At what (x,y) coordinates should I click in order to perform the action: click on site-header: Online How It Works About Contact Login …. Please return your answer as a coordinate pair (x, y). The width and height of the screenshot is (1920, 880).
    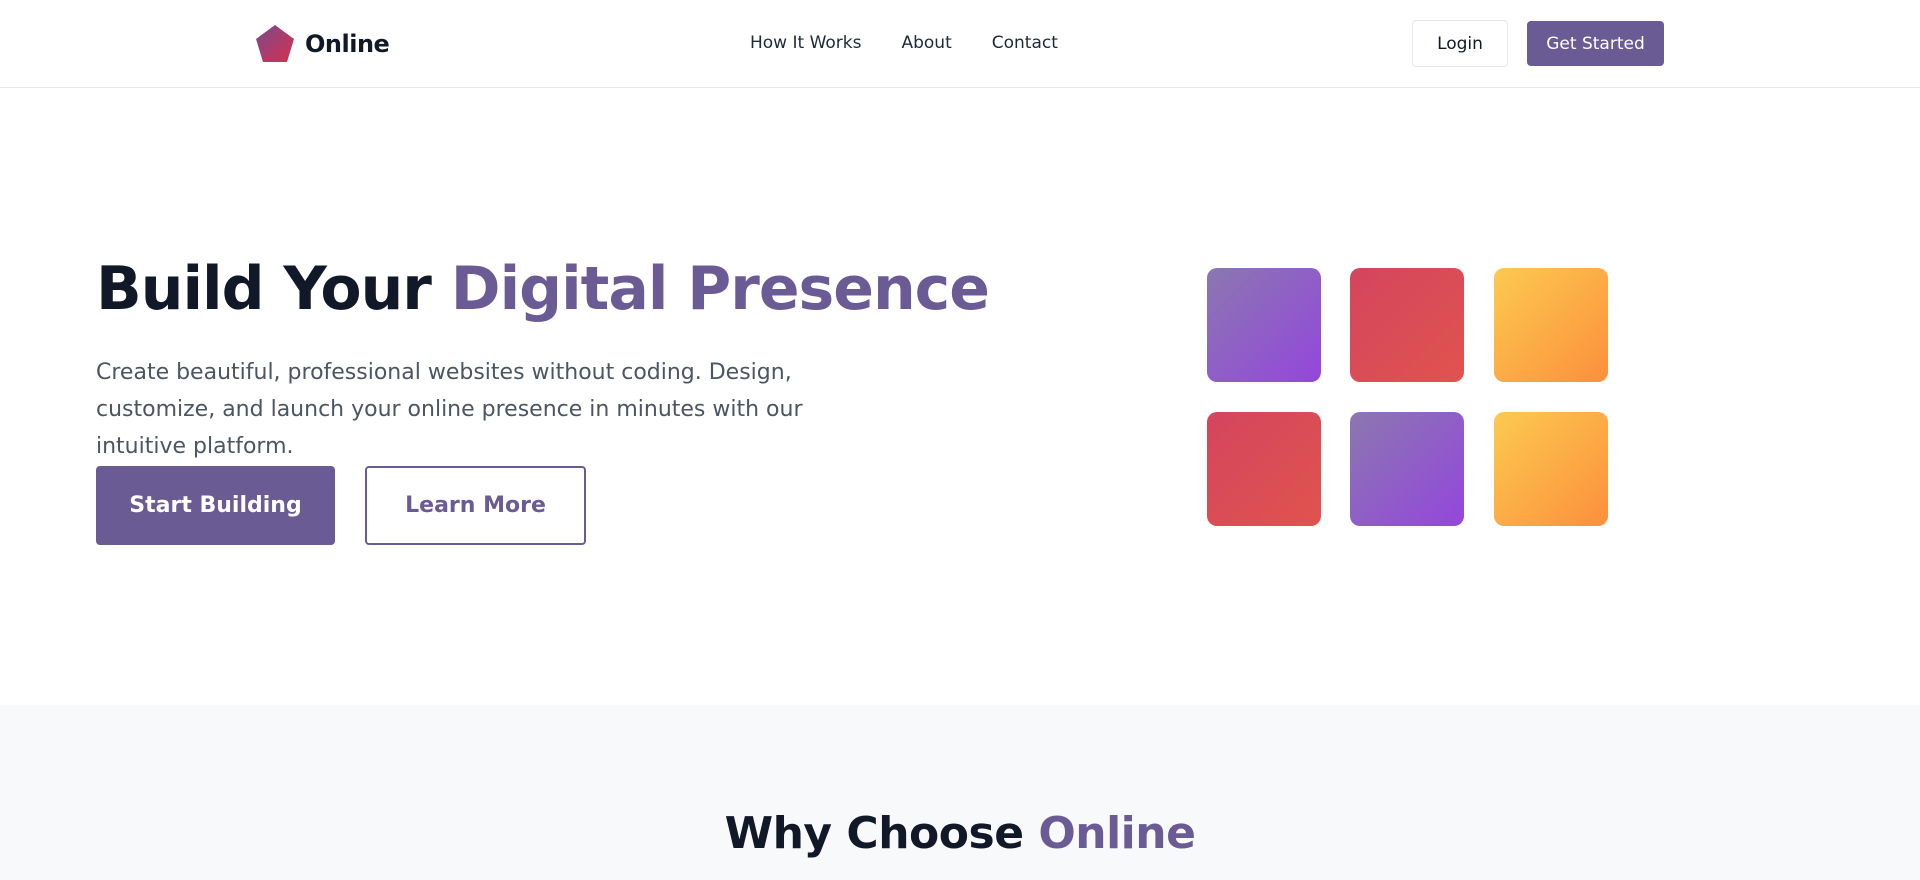
    Looking at the image, I should click on (960, 44).